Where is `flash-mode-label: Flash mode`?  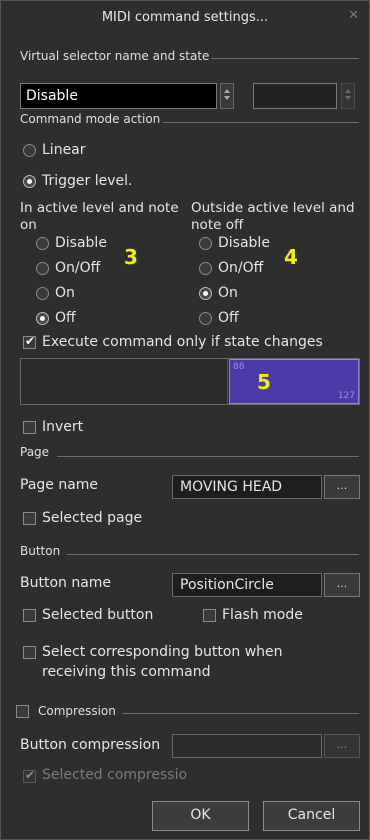
flash-mode-label: Flash mode is located at coordinates (262, 615).